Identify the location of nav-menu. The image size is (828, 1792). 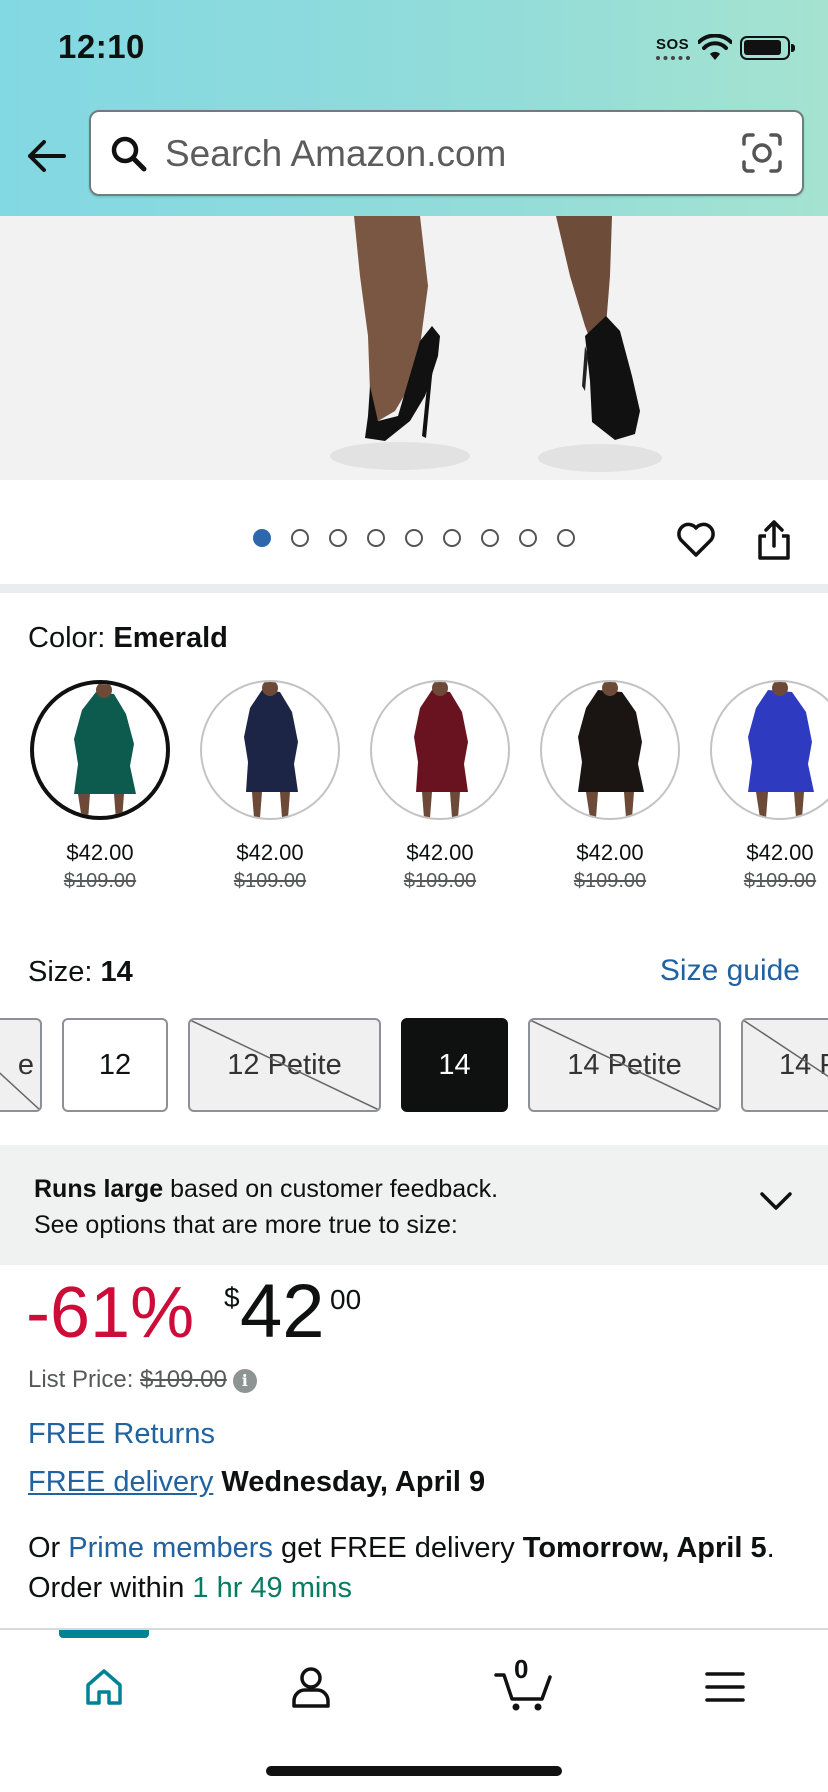
(725, 1687).